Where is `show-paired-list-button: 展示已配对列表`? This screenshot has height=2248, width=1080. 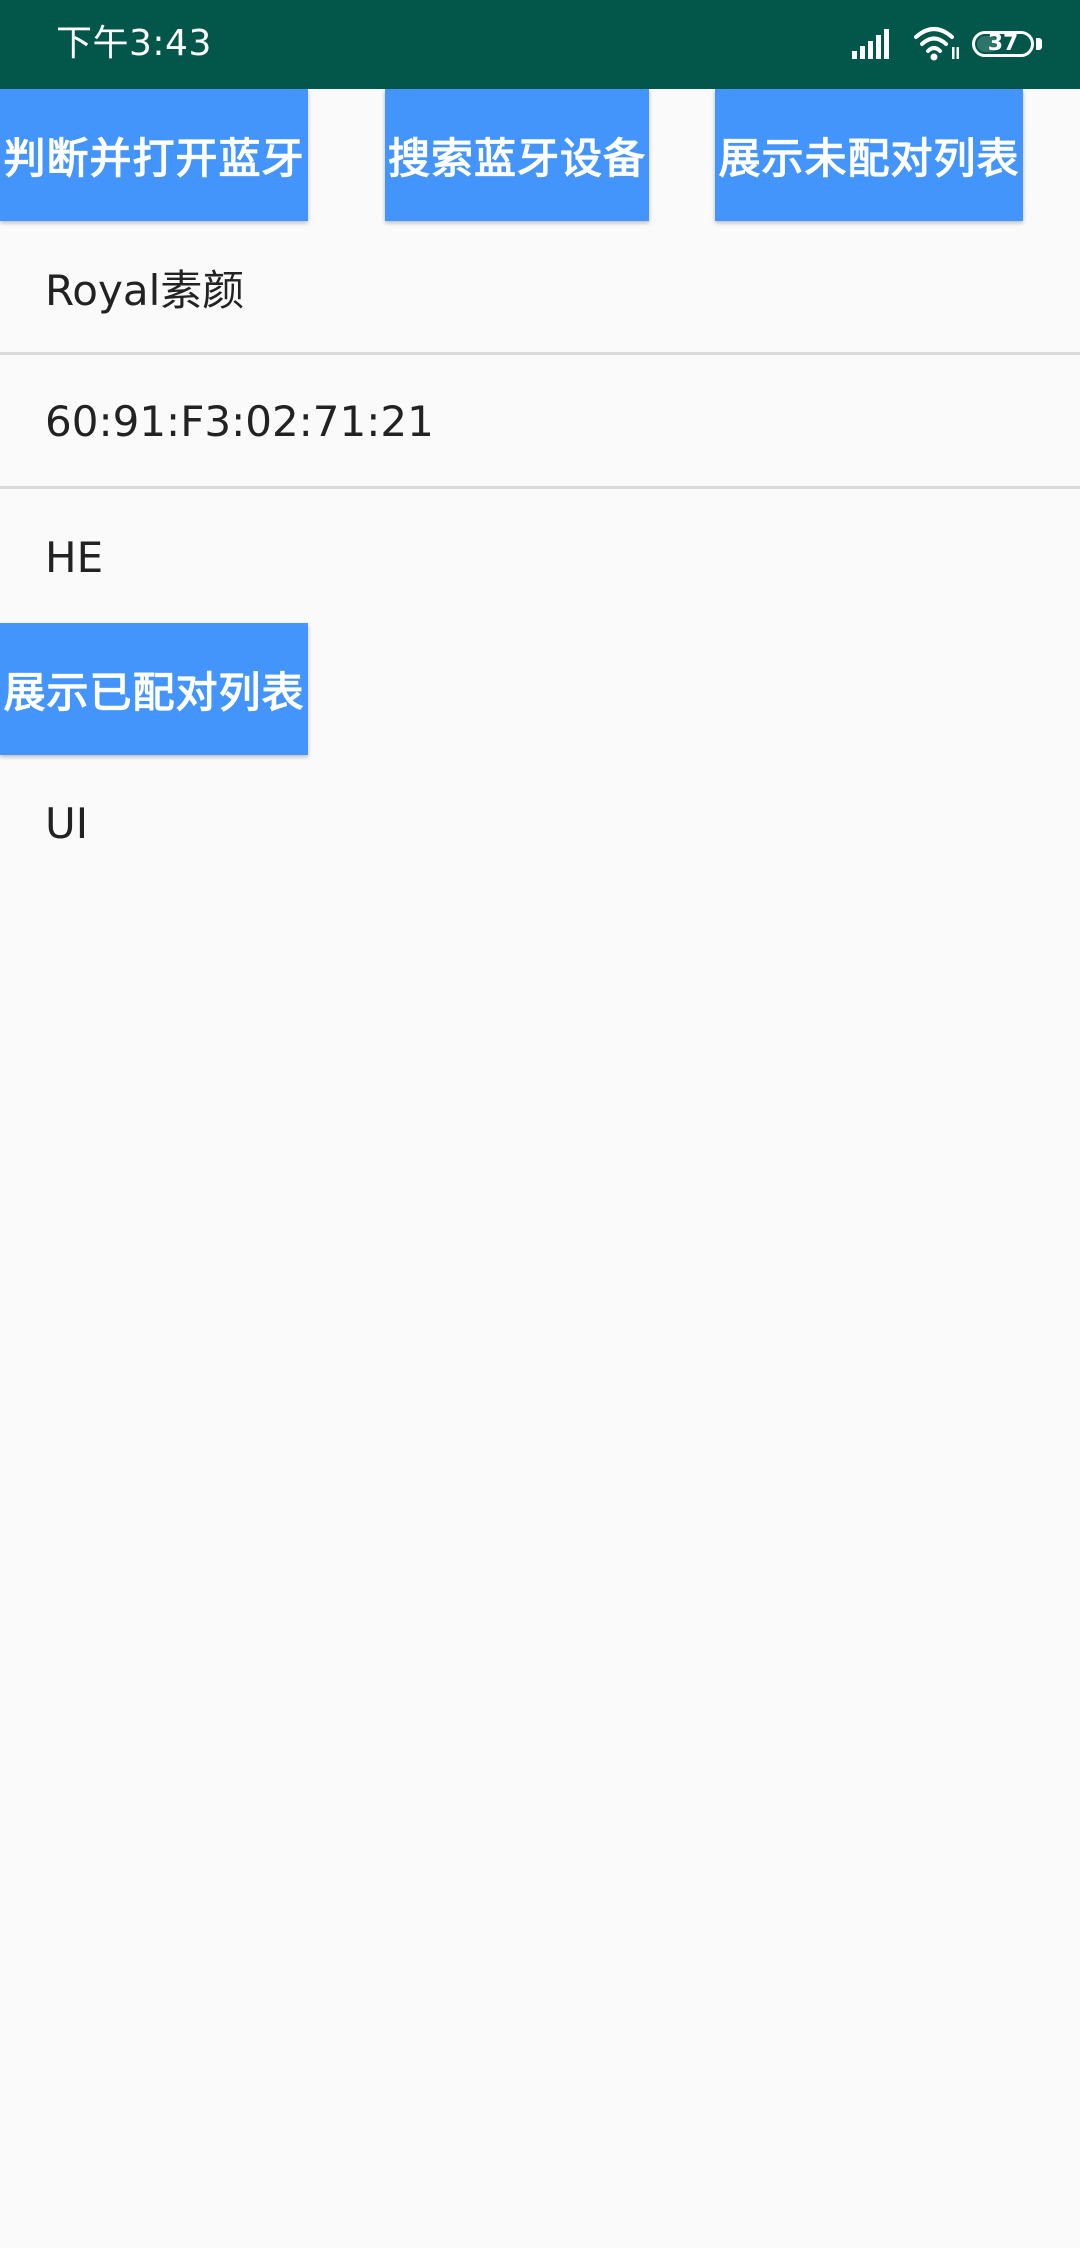
show-paired-list-button: 展示已配对列表 is located at coordinates (154, 689).